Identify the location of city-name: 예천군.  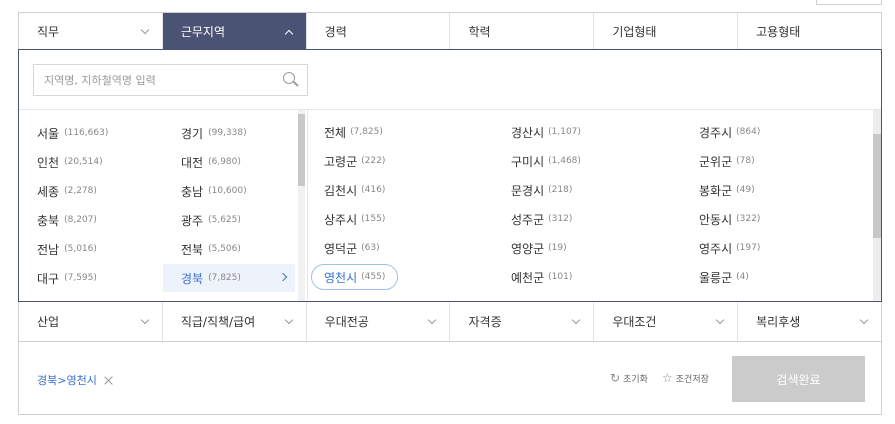
(528, 277).